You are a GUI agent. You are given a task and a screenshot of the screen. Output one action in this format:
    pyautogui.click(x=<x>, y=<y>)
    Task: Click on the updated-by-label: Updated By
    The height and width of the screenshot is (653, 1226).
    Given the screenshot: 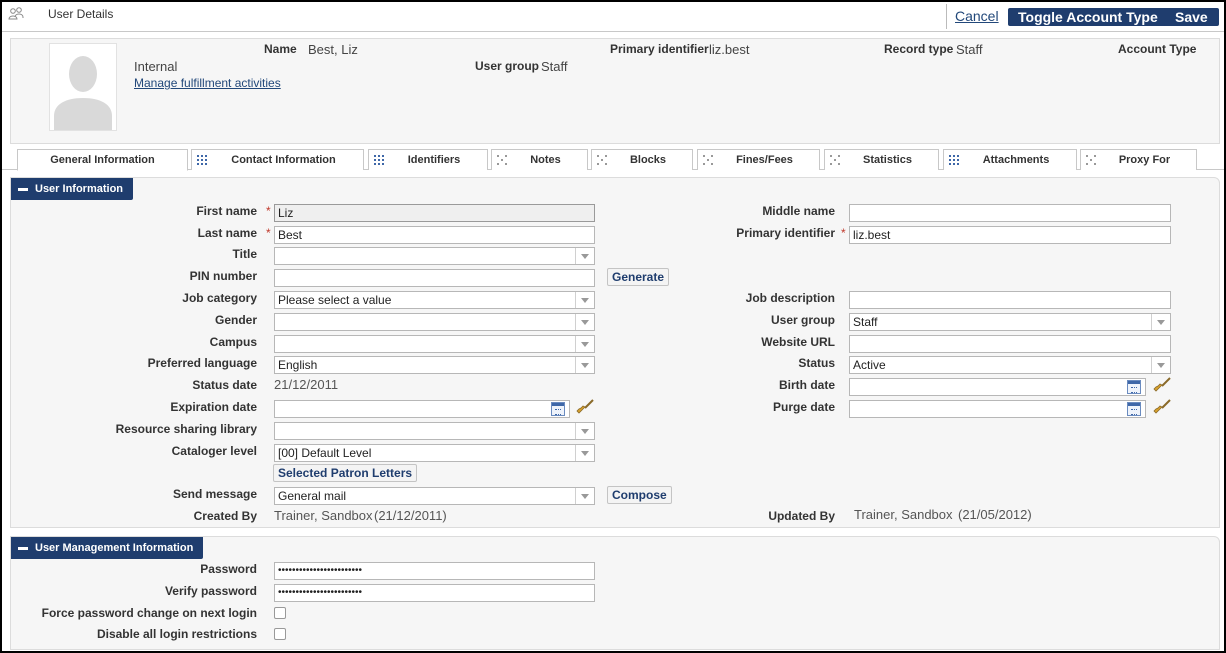 What is the action you would take?
    pyautogui.click(x=801, y=516)
    